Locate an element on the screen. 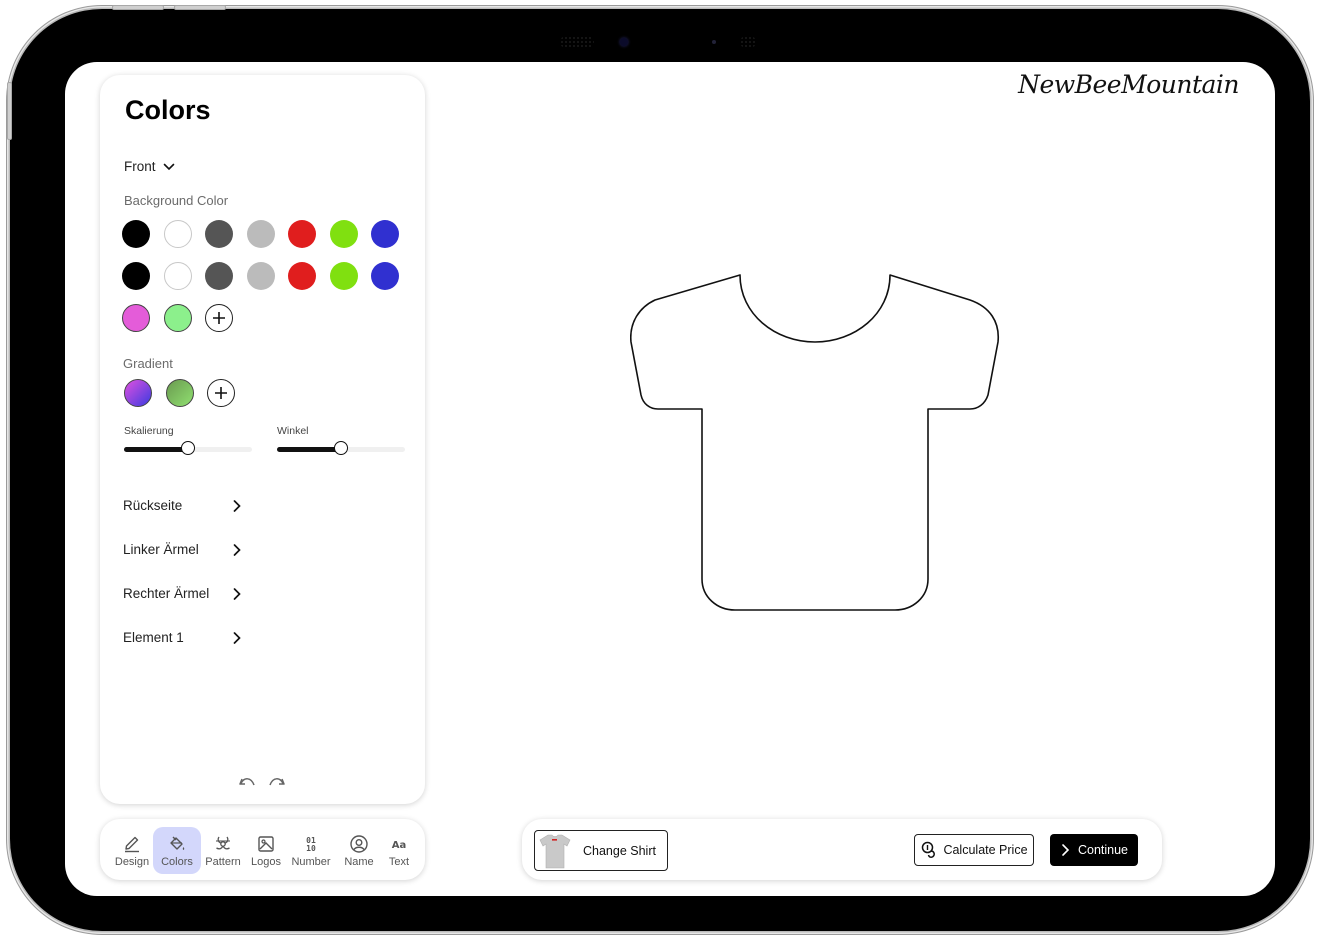  add-gradient-button is located at coordinates (221, 393).